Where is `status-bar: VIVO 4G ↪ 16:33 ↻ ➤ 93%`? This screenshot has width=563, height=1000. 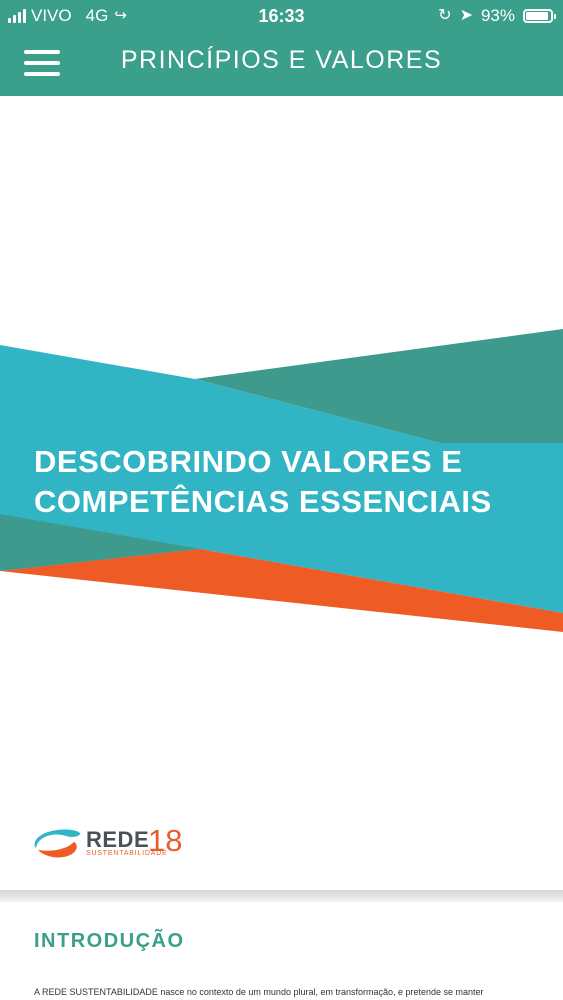
status-bar: VIVO 4G ↪ 16:33 ↻ ➤ 93% is located at coordinates (281, 16).